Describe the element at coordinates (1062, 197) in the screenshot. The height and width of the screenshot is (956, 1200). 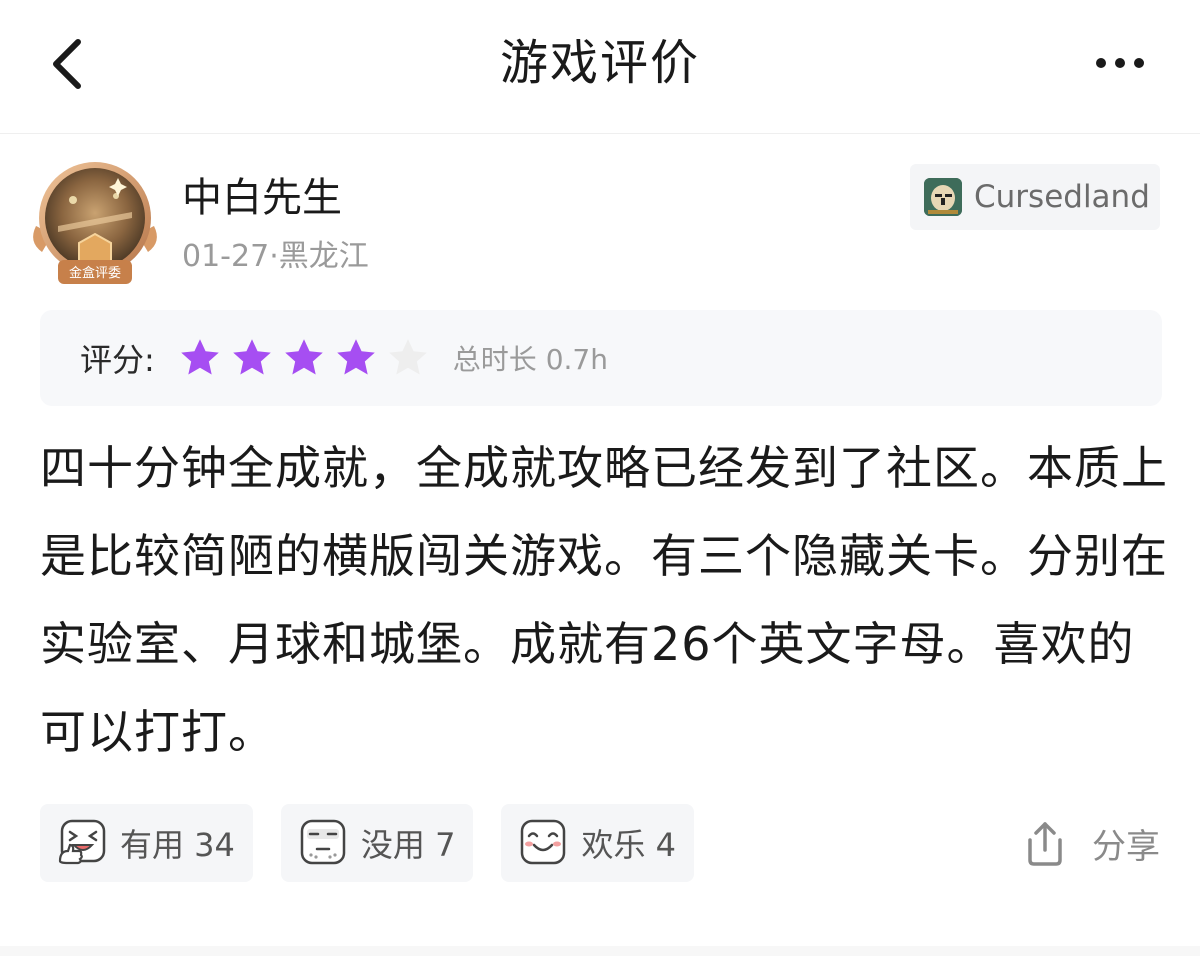
I see `game-name: Cursedland` at that location.